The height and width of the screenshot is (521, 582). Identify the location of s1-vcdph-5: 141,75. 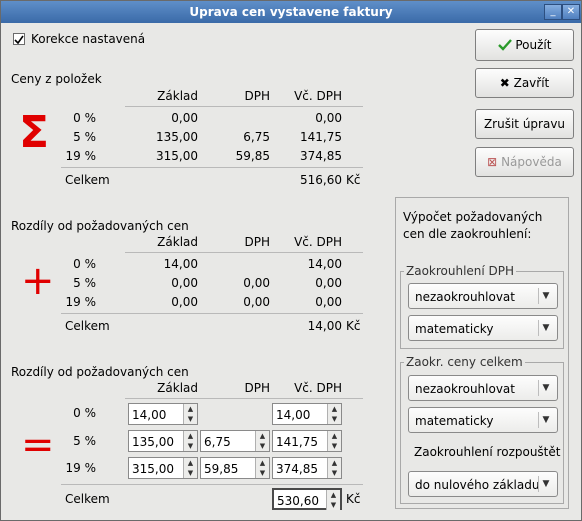
(321, 137).